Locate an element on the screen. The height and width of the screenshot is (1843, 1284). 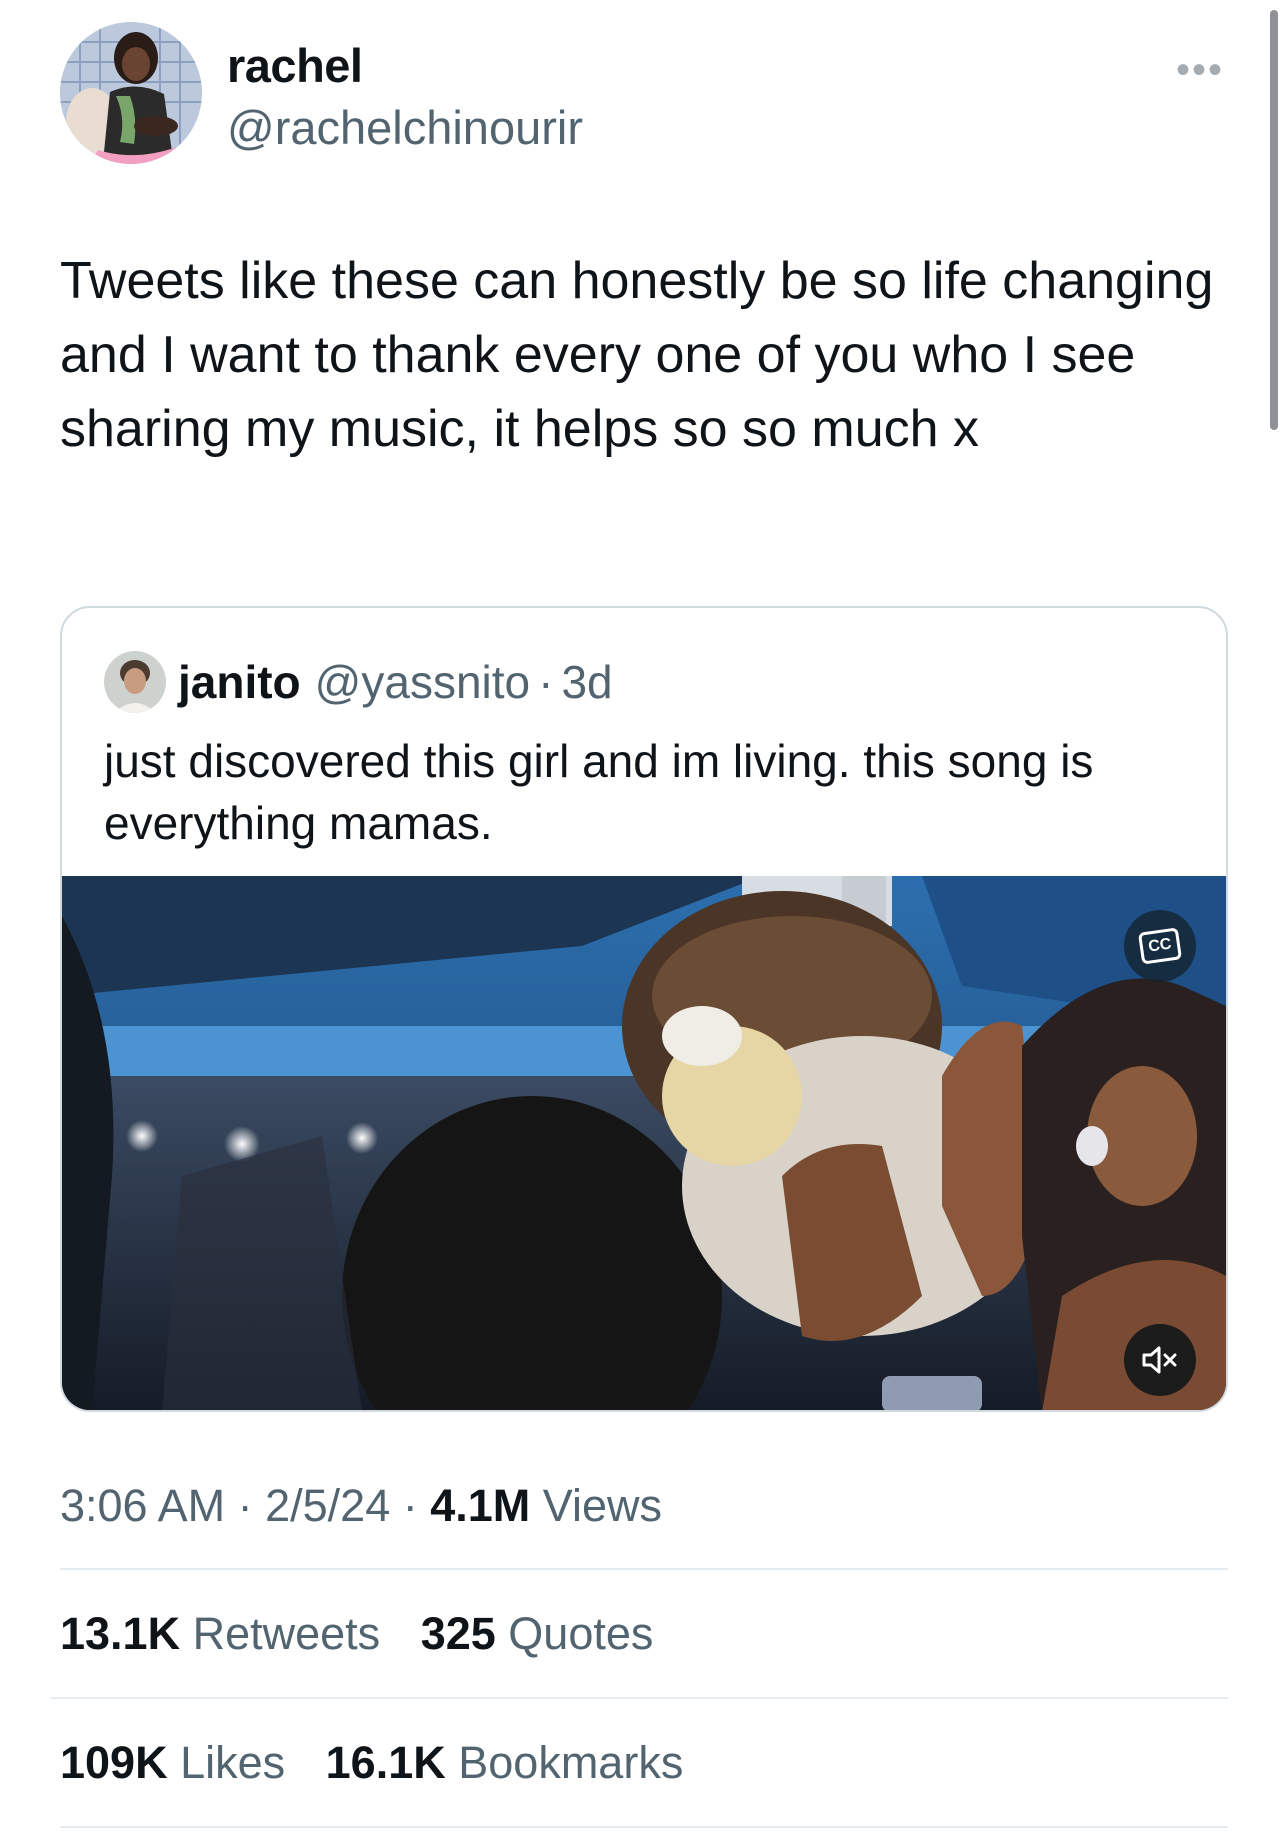
stats-row-engagement: 13.1K Retweets 325 Quotes is located at coordinates (370, 1634).